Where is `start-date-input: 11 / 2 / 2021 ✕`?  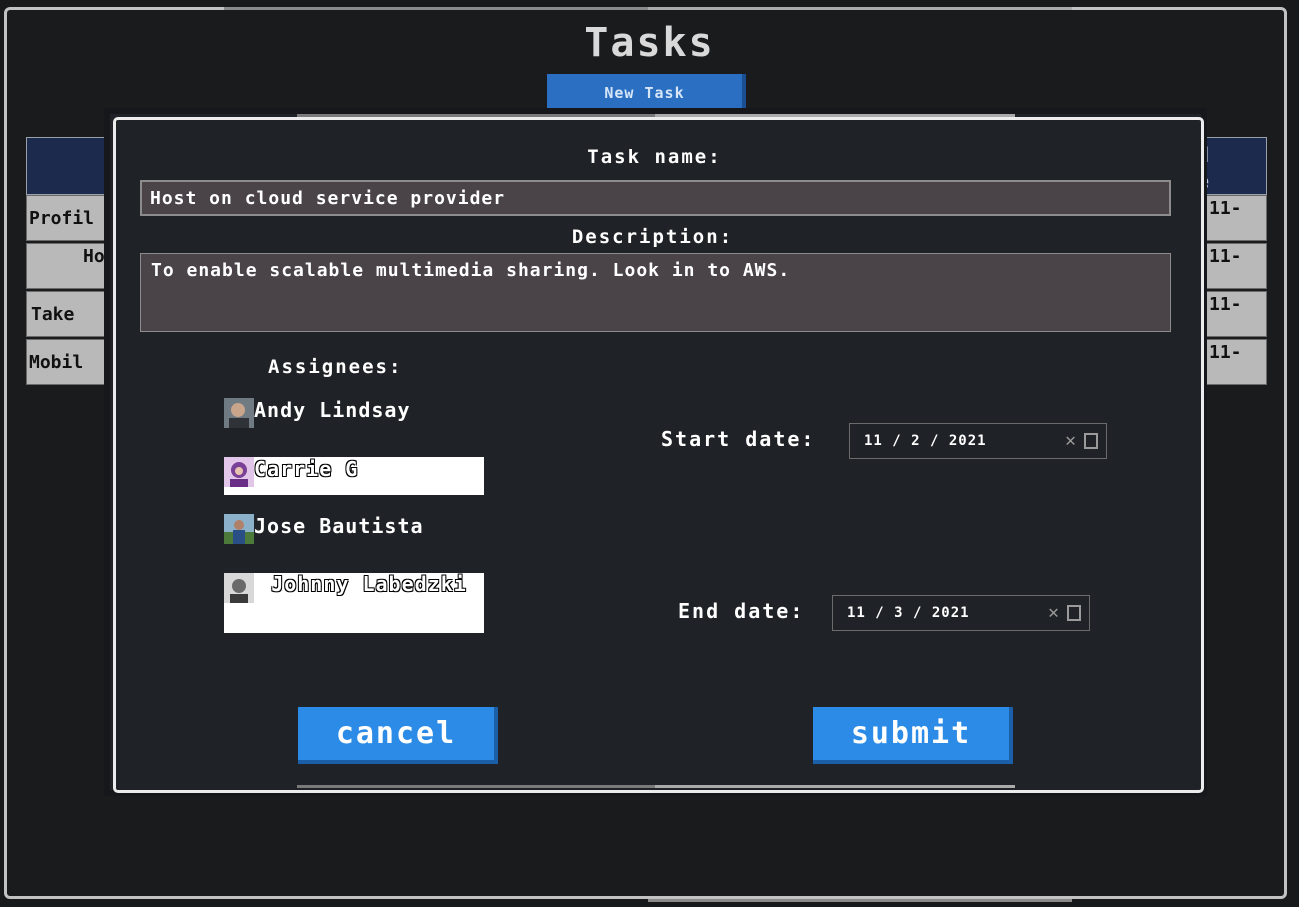 start-date-input: 11 / 2 / 2021 ✕ is located at coordinates (978, 441).